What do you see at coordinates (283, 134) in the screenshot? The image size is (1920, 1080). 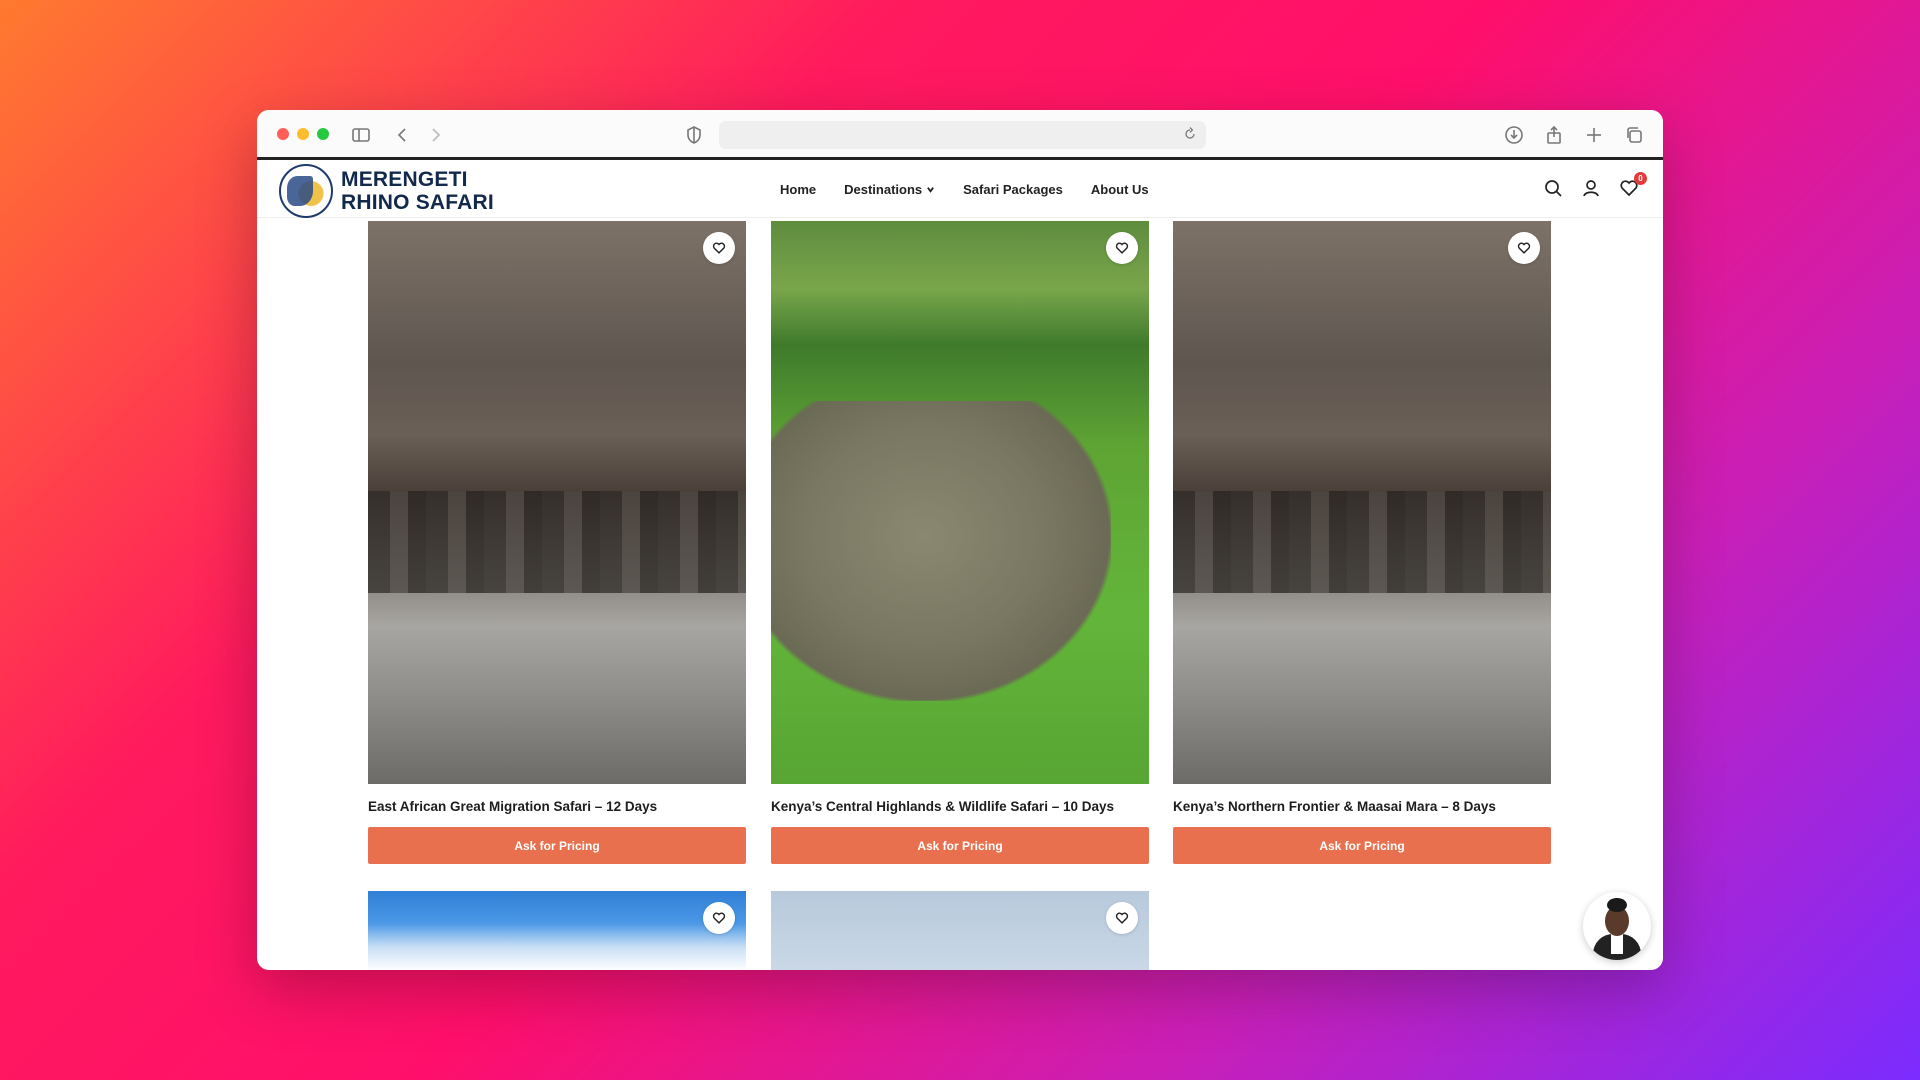 I see `close-window-button` at bounding box center [283, 134].